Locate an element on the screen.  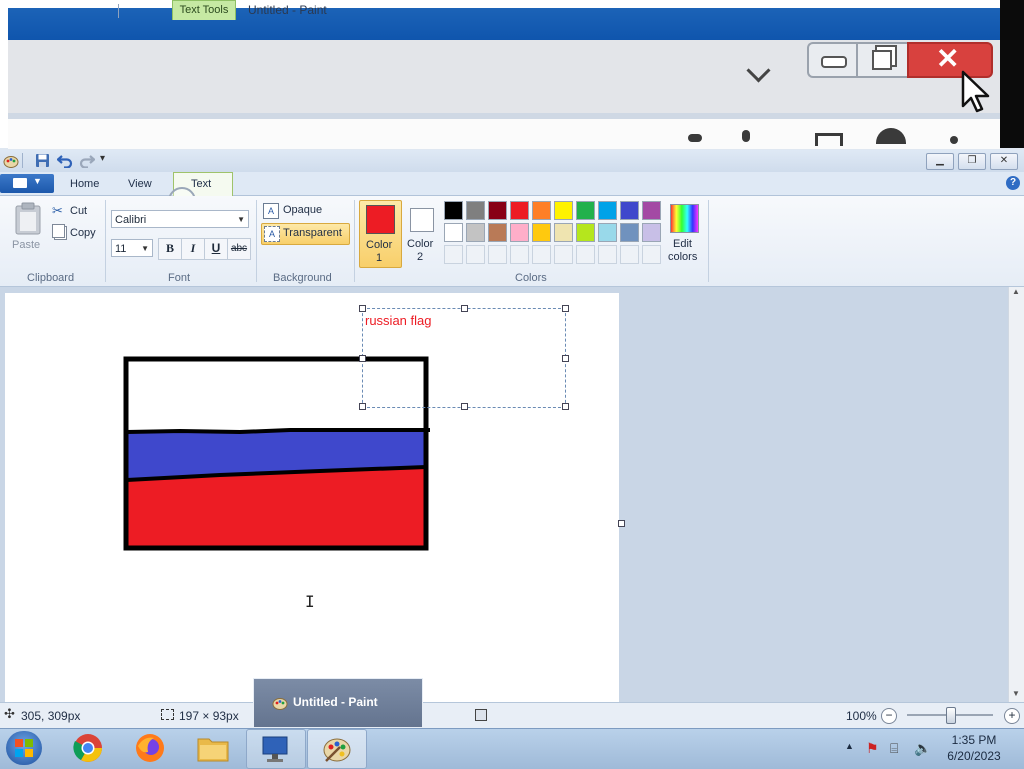
edit-colors-button: Edit colors is located at coordinates (684, 233).